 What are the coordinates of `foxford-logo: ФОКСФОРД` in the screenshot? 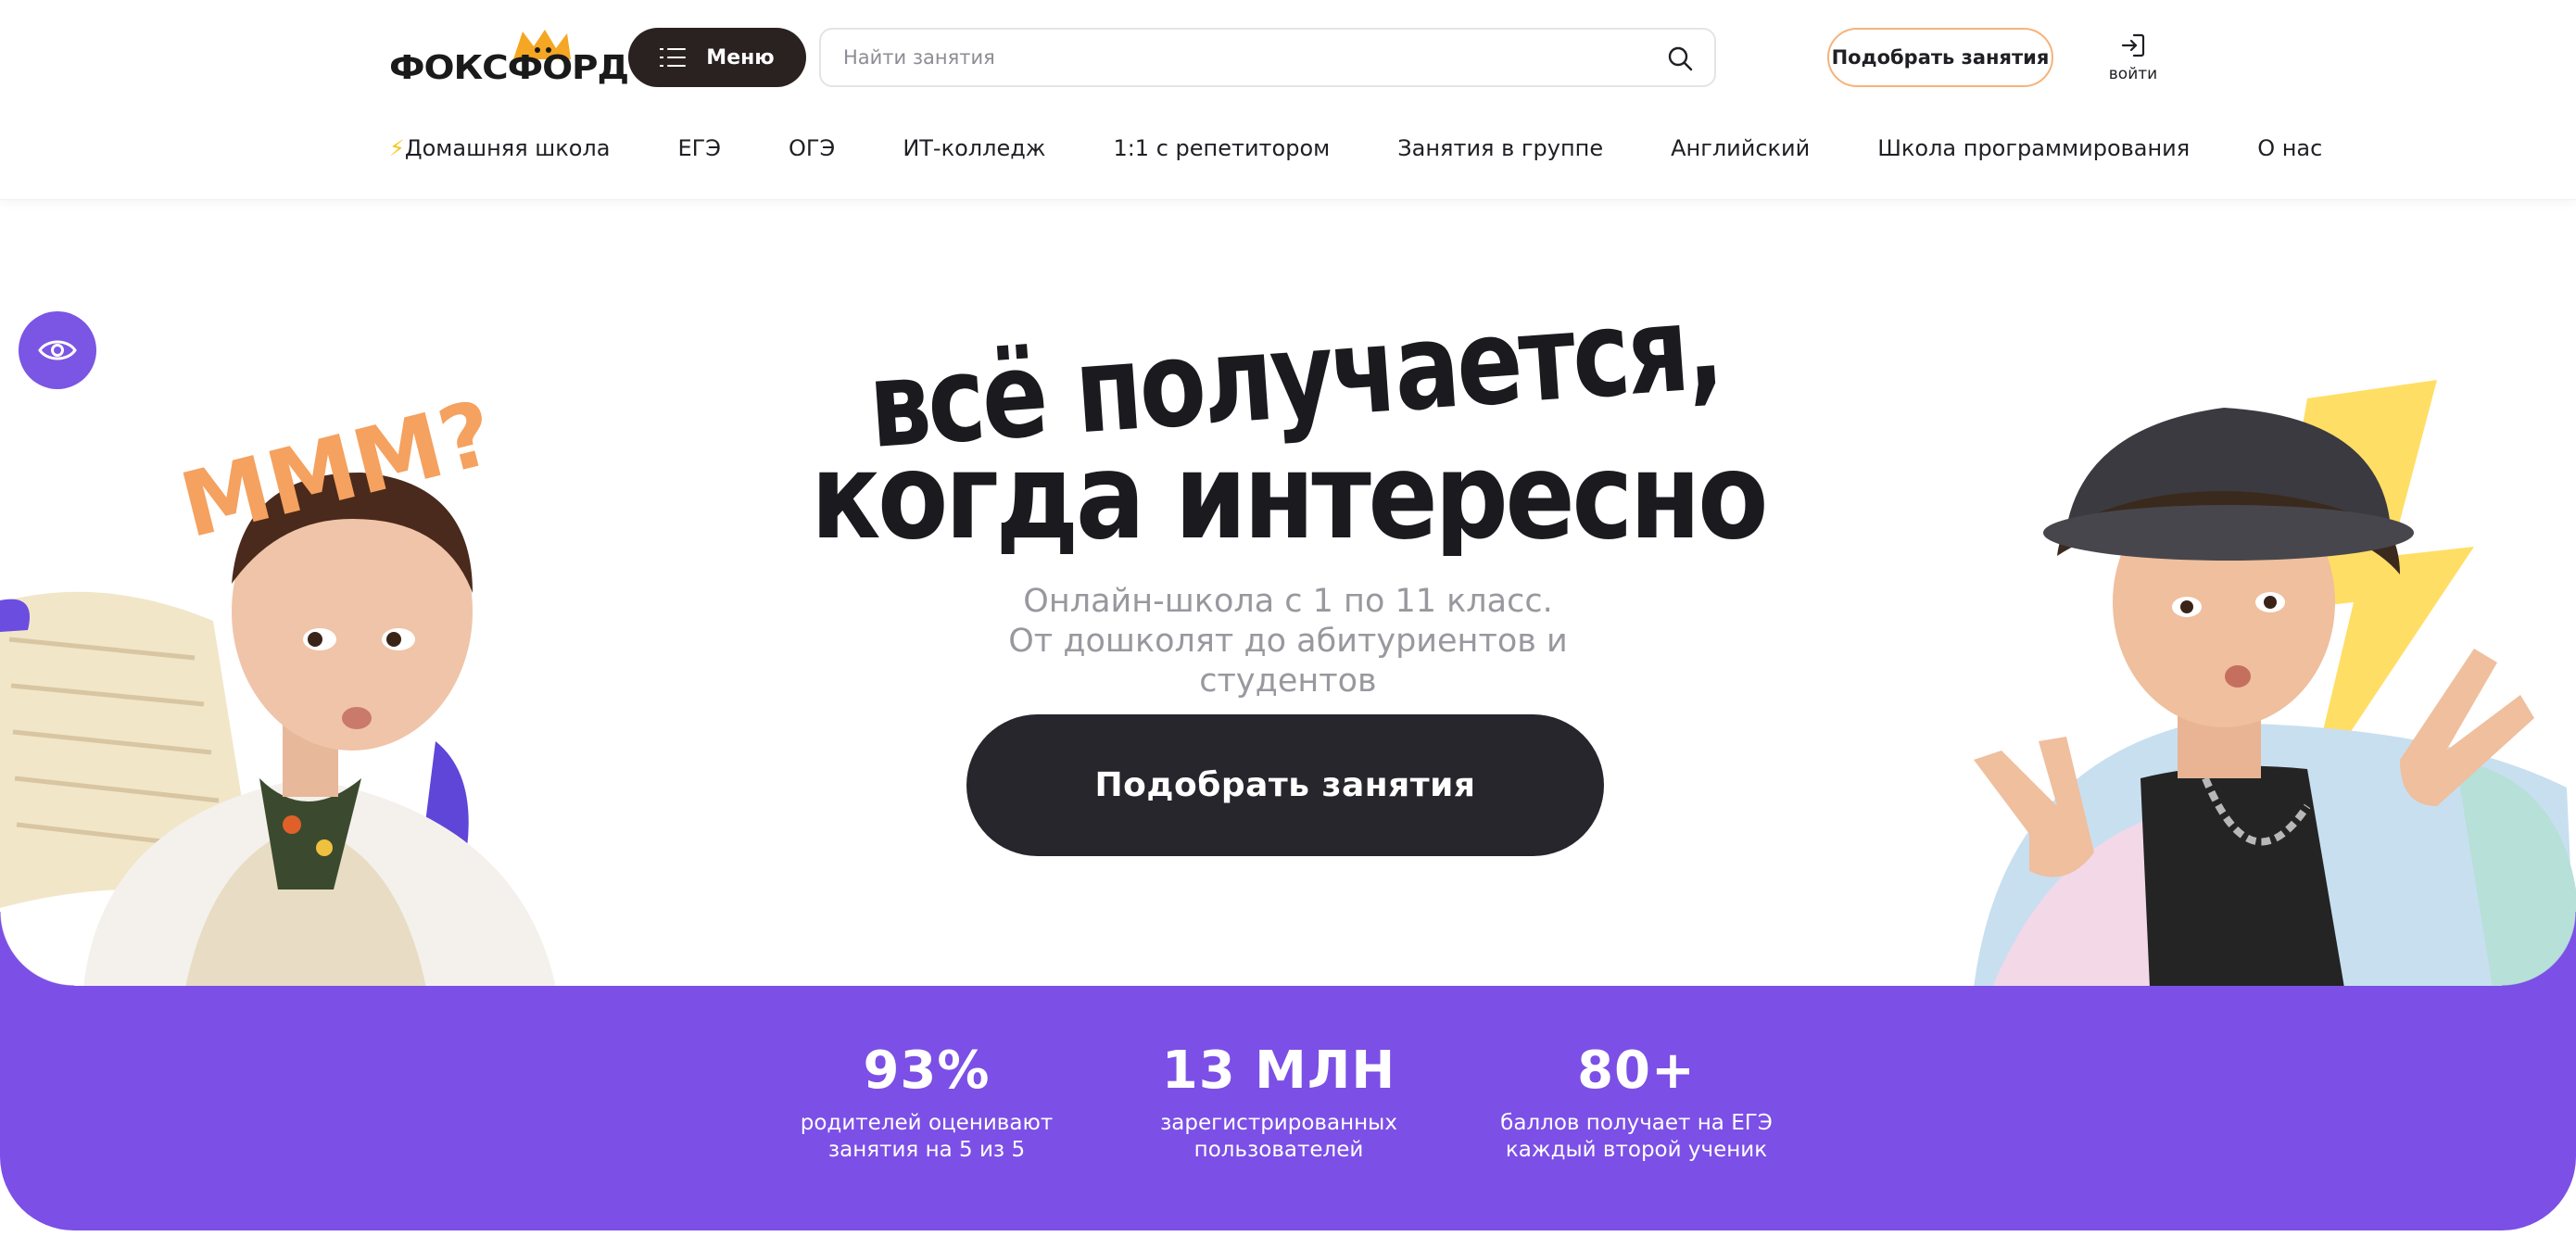 It's located at (509, 57).